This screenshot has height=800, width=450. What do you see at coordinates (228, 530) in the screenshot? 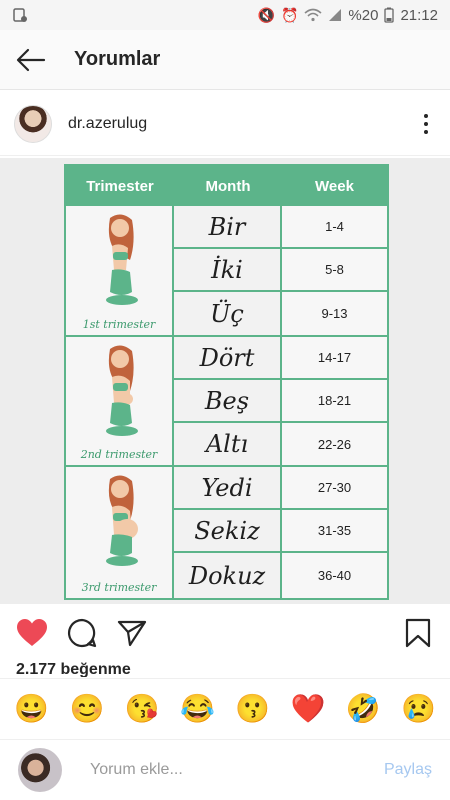
I see `month-cell: Sekiz` at bounding box center [228, 530].